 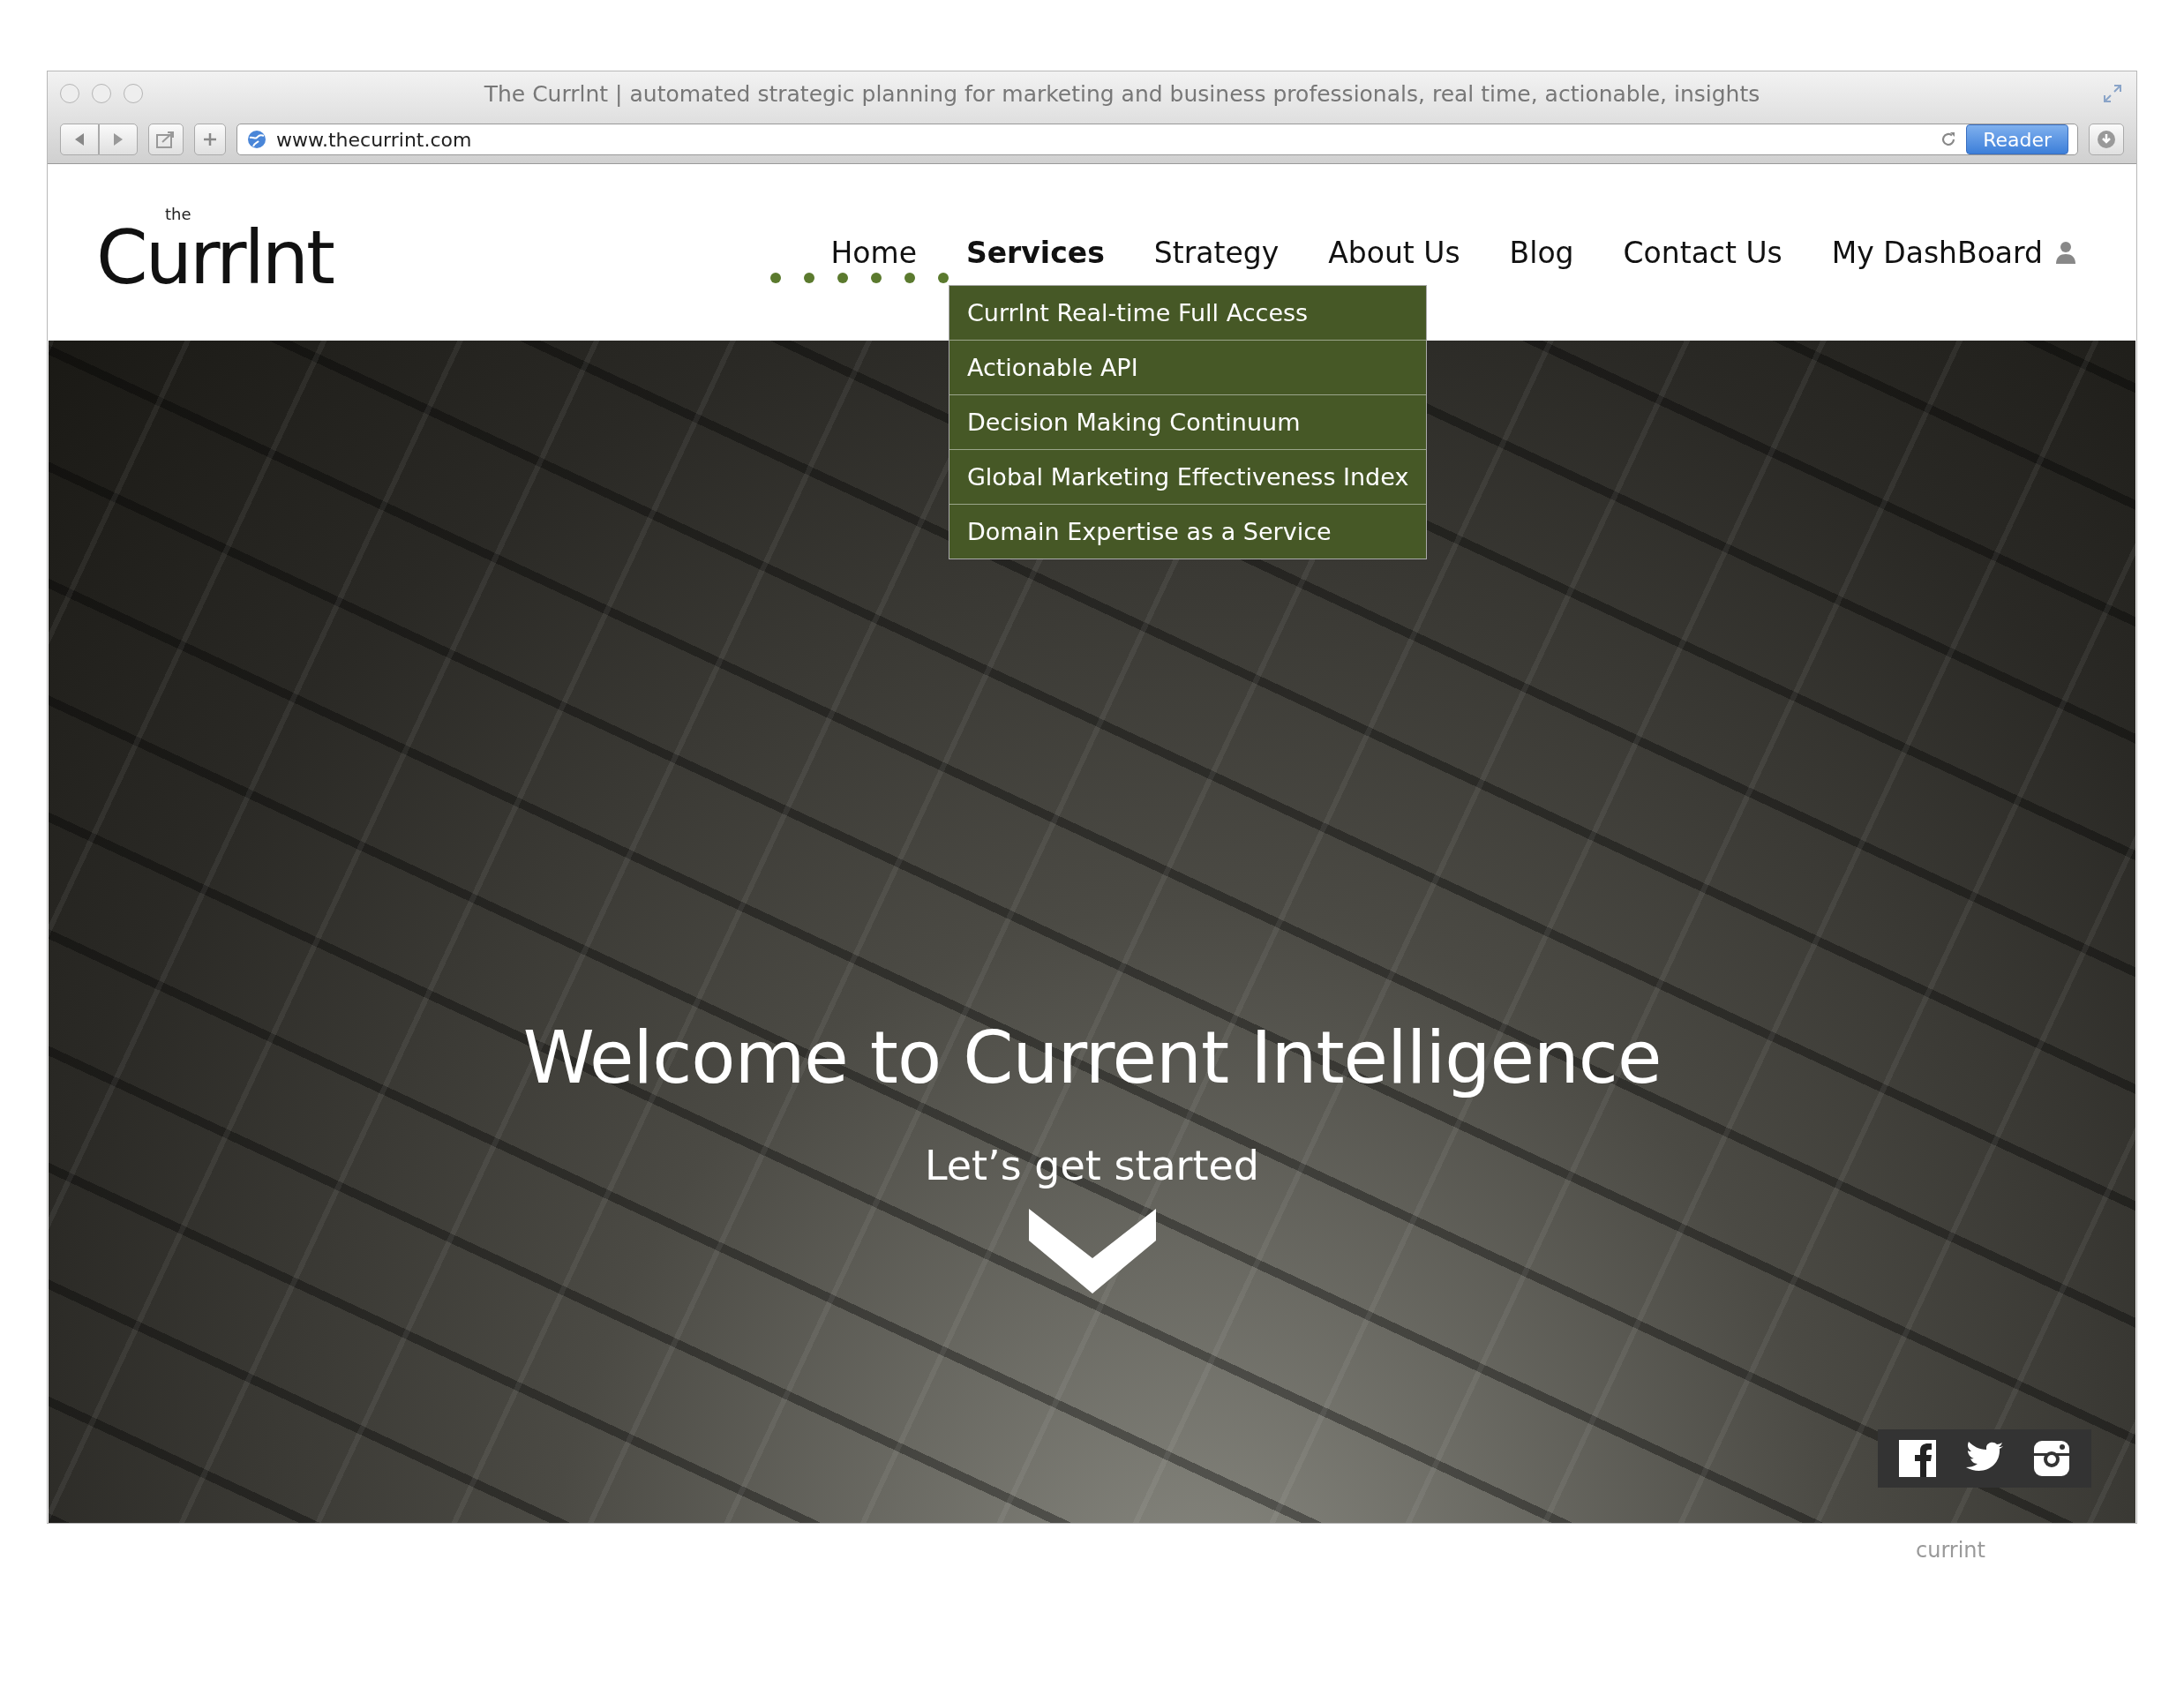 What do you see at coordinates (1216, 253) in the screenshot?
I see `nav-link: Strategy` at bounding box center [1216, 253].